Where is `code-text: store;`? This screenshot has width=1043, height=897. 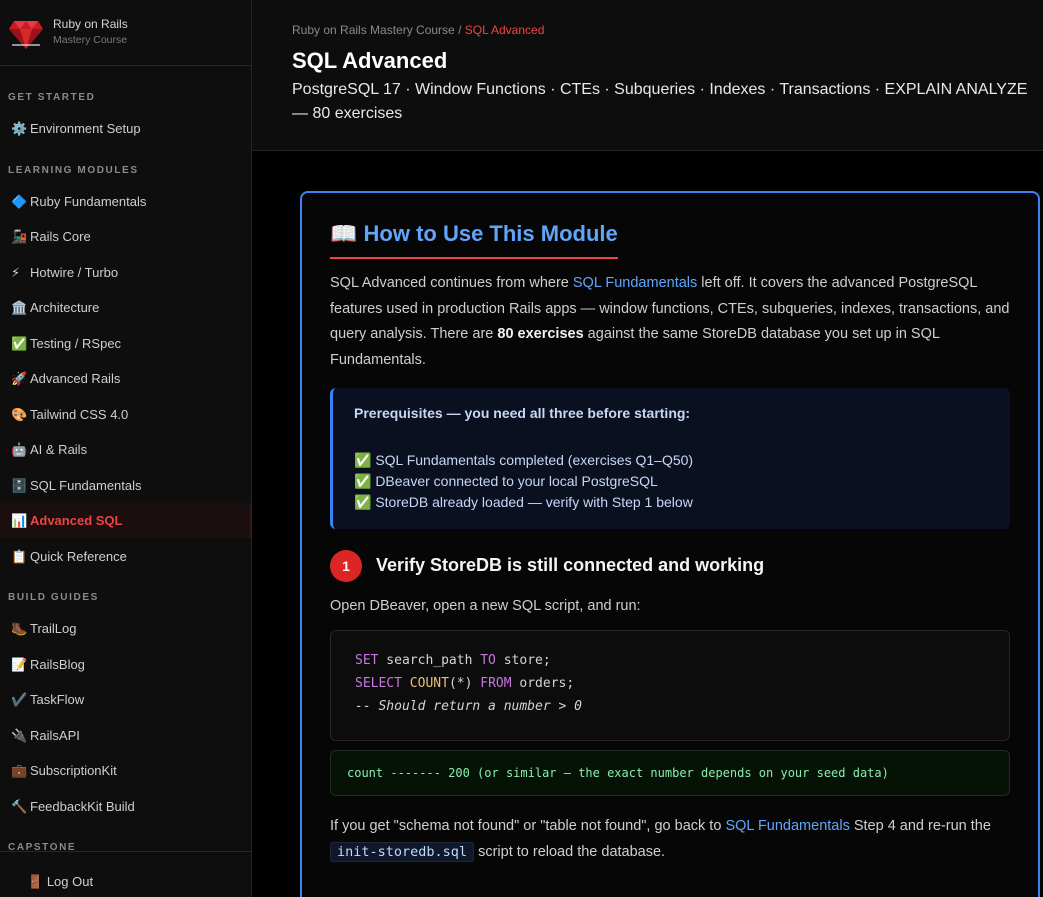
code-text: store; is located at coordinates (523, 660).